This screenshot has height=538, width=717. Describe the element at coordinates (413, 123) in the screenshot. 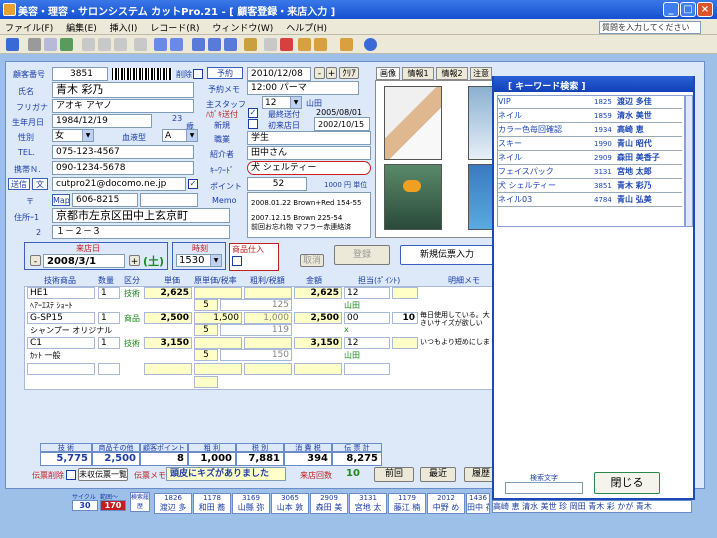

I see `customer-photo` at that location.